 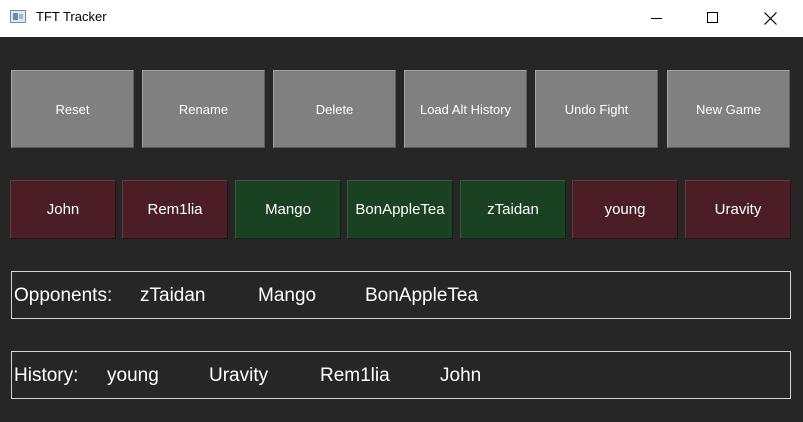 I want to click on minimize-icon, so click(x=656, y=18).